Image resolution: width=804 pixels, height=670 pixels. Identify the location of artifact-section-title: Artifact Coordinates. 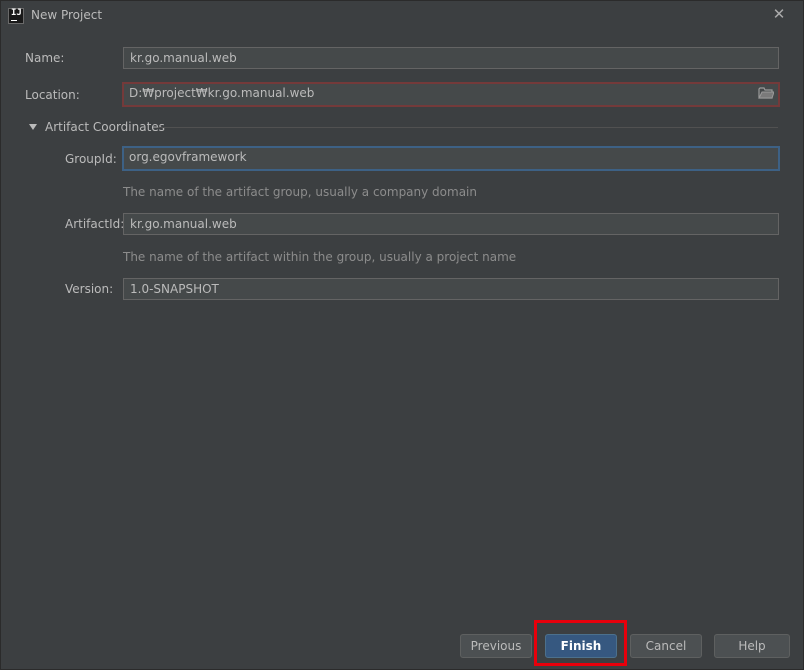
(105, 127).